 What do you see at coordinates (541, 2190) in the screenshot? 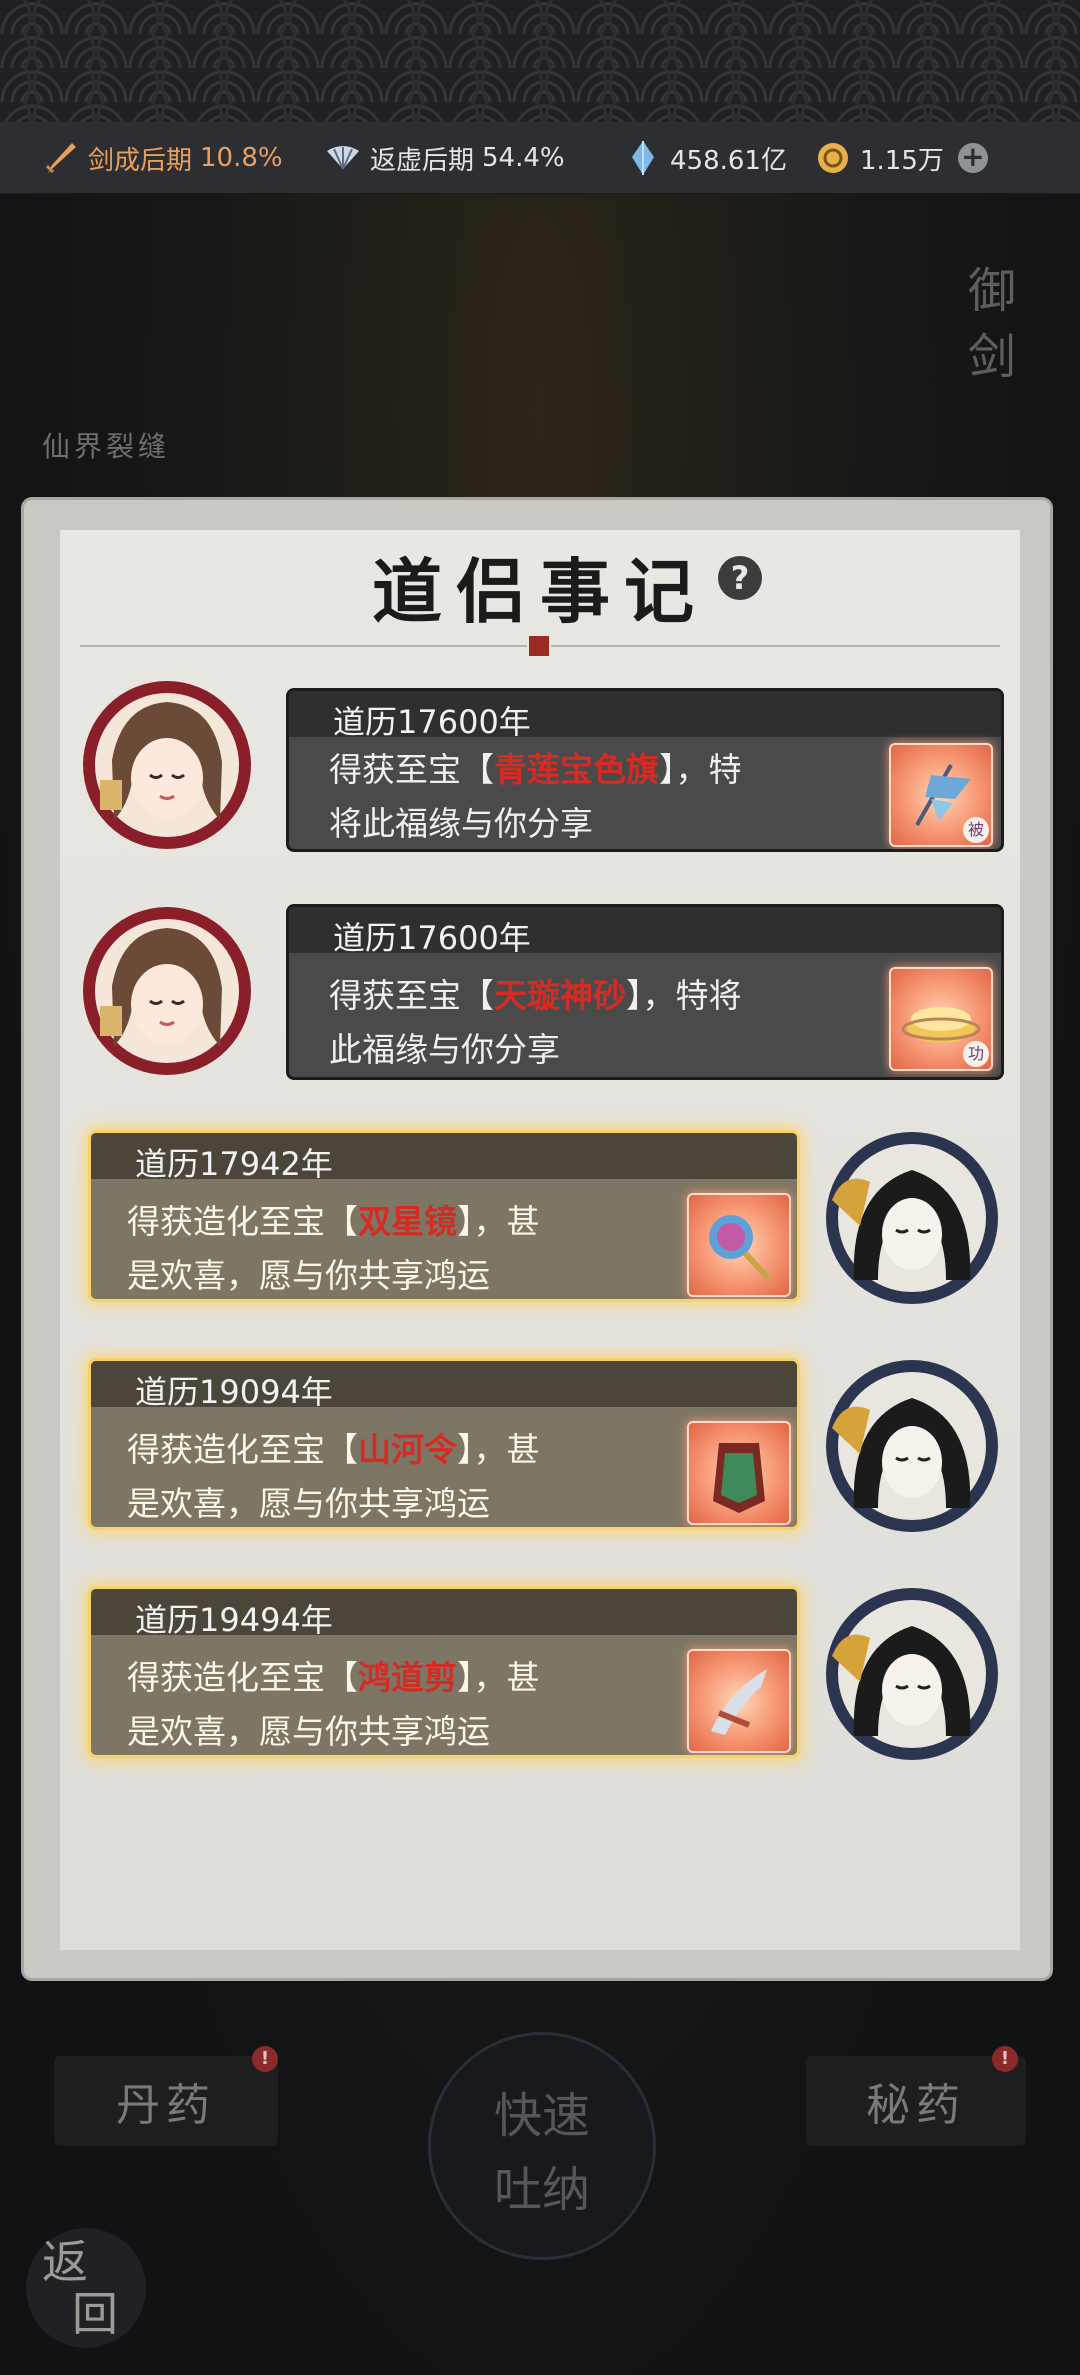
I see `quick-breathe-line2: 吐纳` at bounding box center [541, 2190].